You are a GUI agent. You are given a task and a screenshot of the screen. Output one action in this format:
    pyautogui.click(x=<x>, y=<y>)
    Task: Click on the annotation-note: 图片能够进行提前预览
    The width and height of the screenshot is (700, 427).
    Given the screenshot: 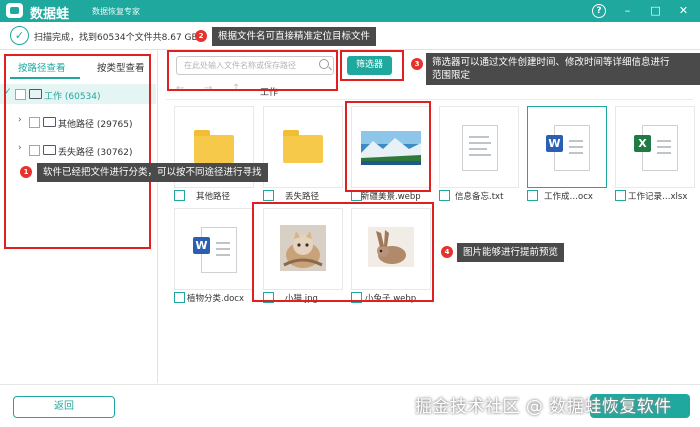 What is the action you would take?
    pyautogui.click(x=511, y=252)
    